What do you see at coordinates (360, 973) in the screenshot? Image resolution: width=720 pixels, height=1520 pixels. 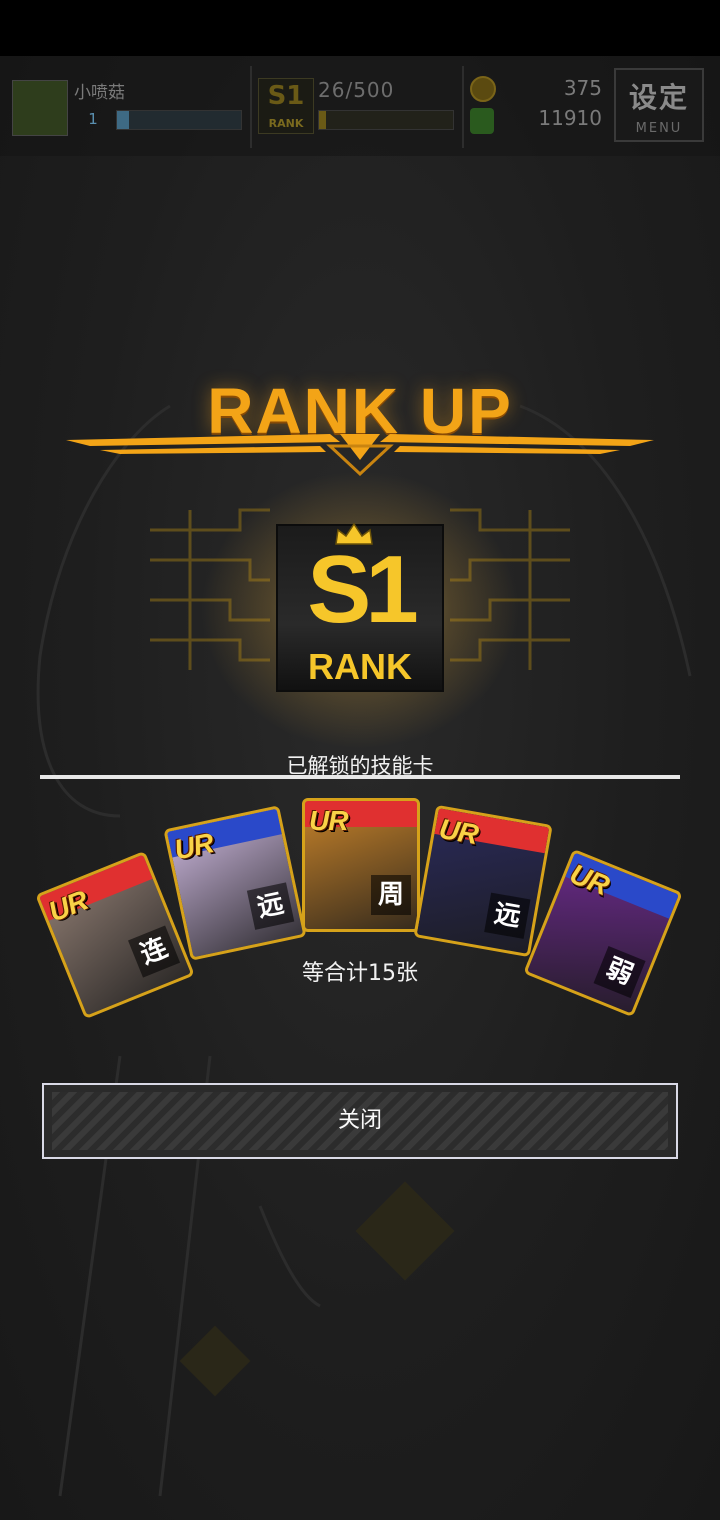 I see `unlocked-total-text: 等合计15张` at bounding box center [360, 973].